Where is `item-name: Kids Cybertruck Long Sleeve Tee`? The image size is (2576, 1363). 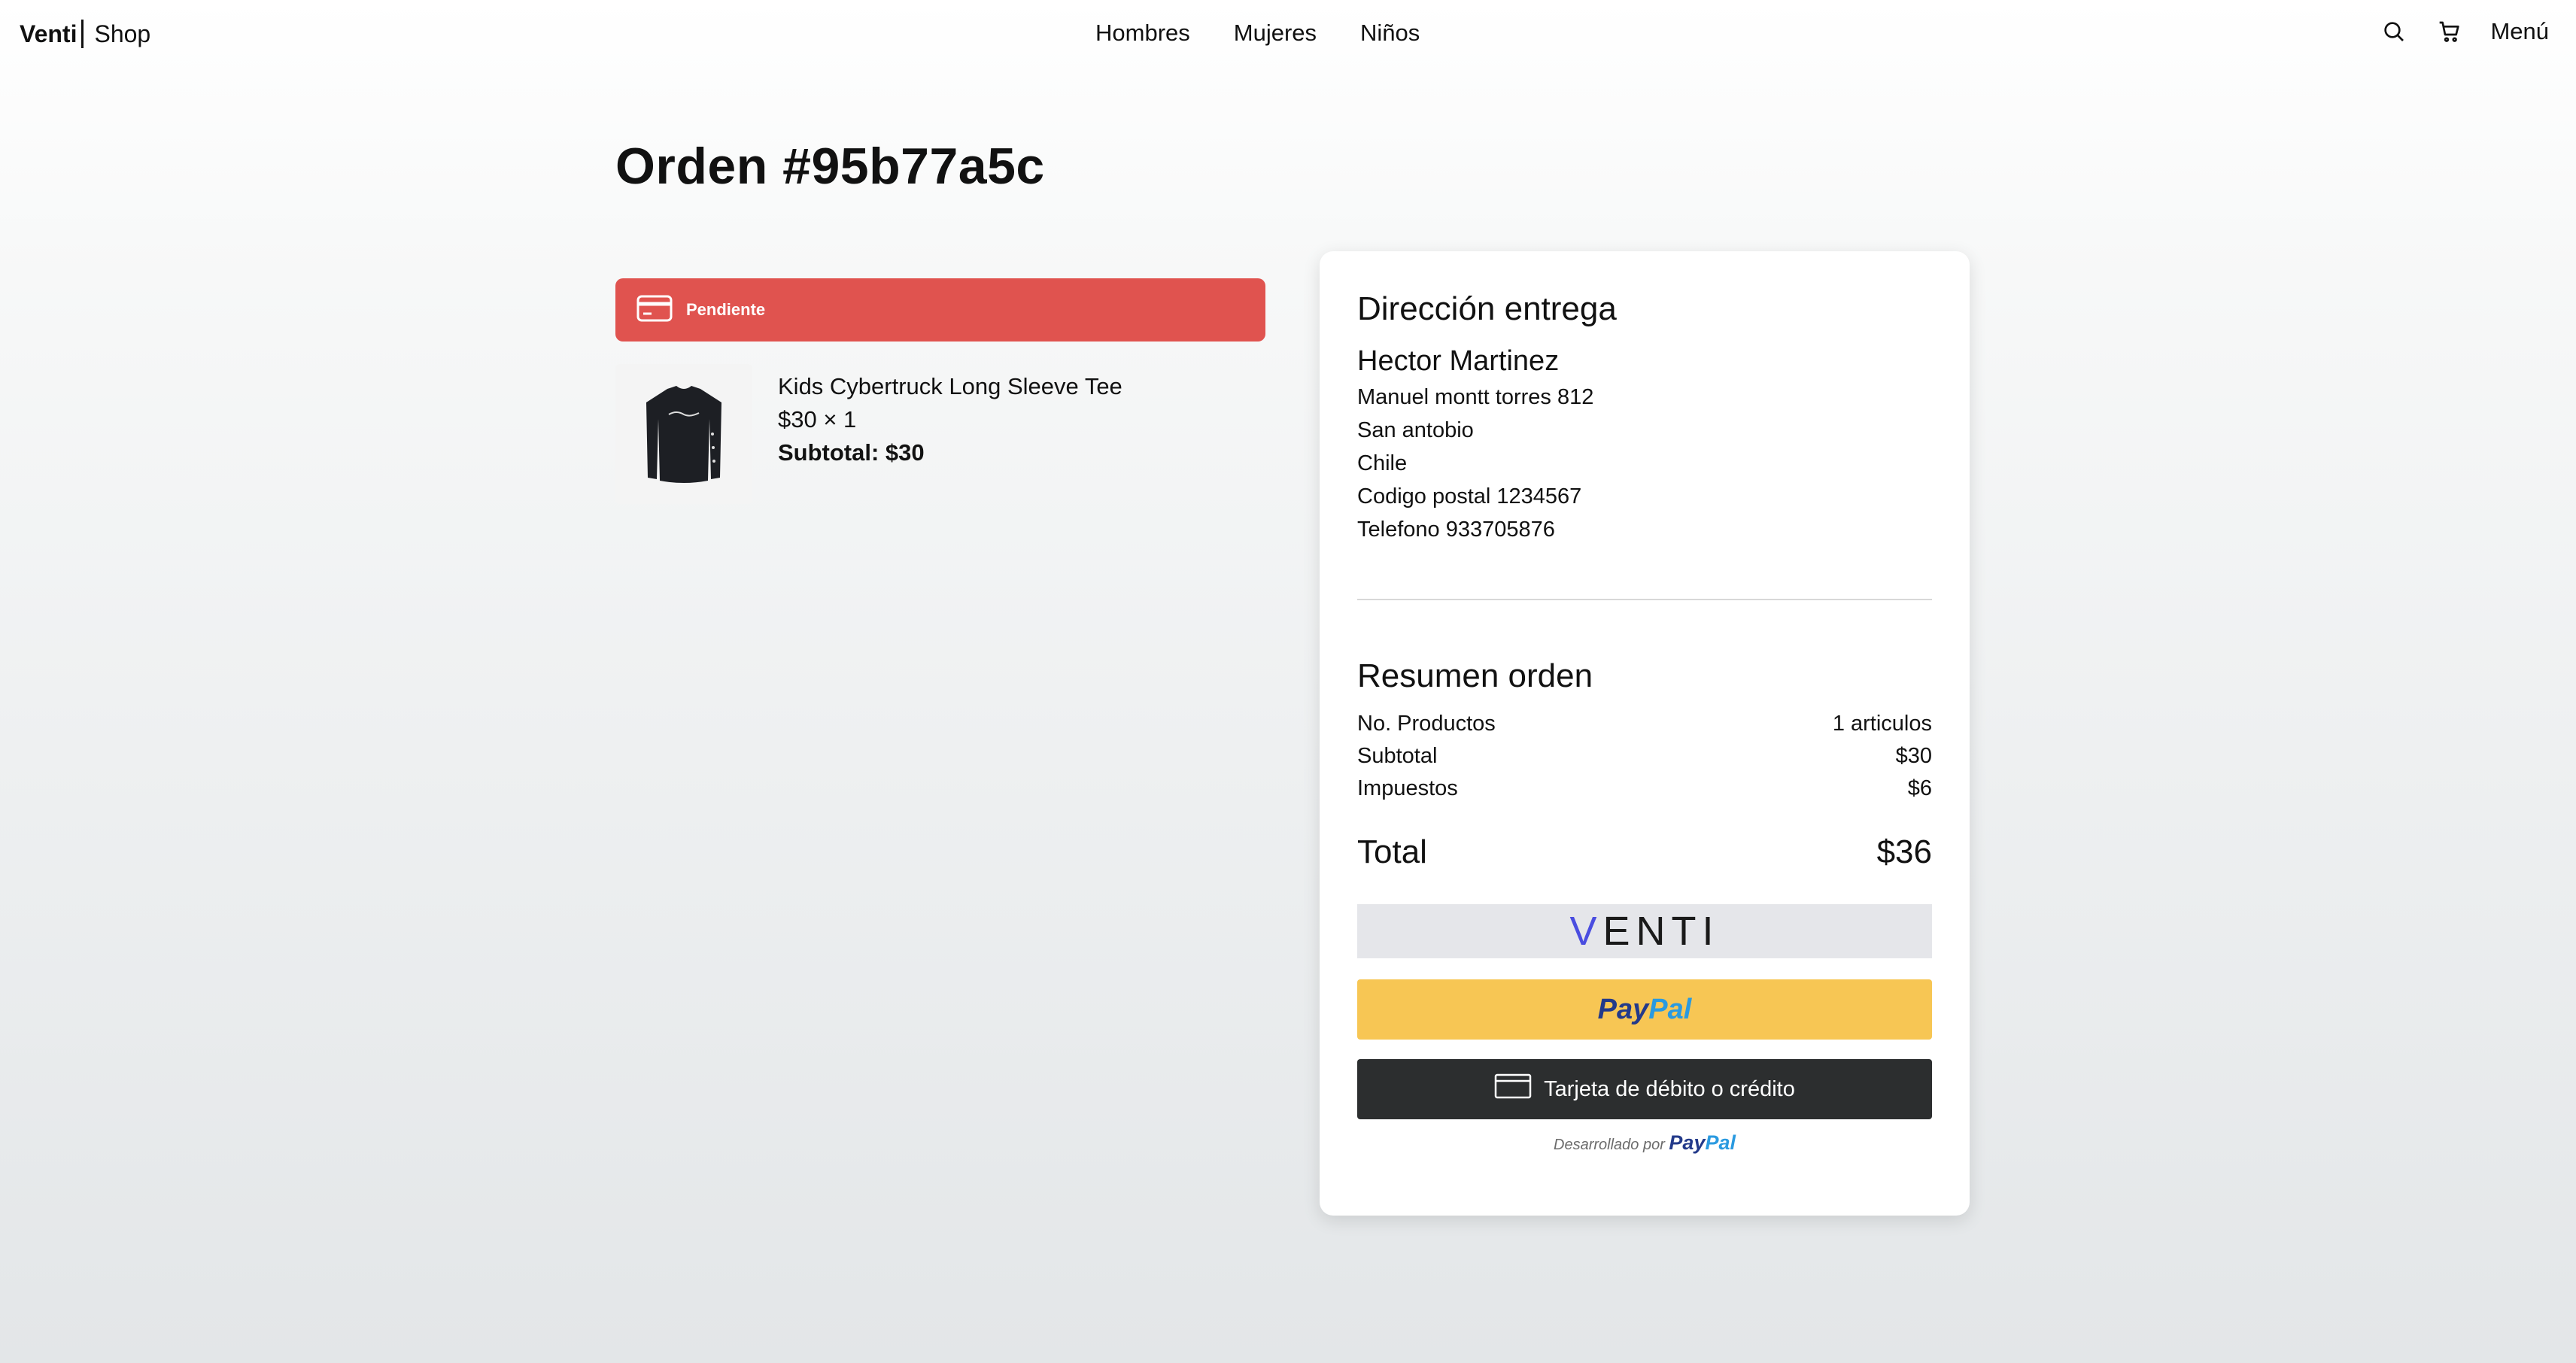 item-name: Kids Cybertruck Long Sleeve Tee is located at coordinates (950, 386).